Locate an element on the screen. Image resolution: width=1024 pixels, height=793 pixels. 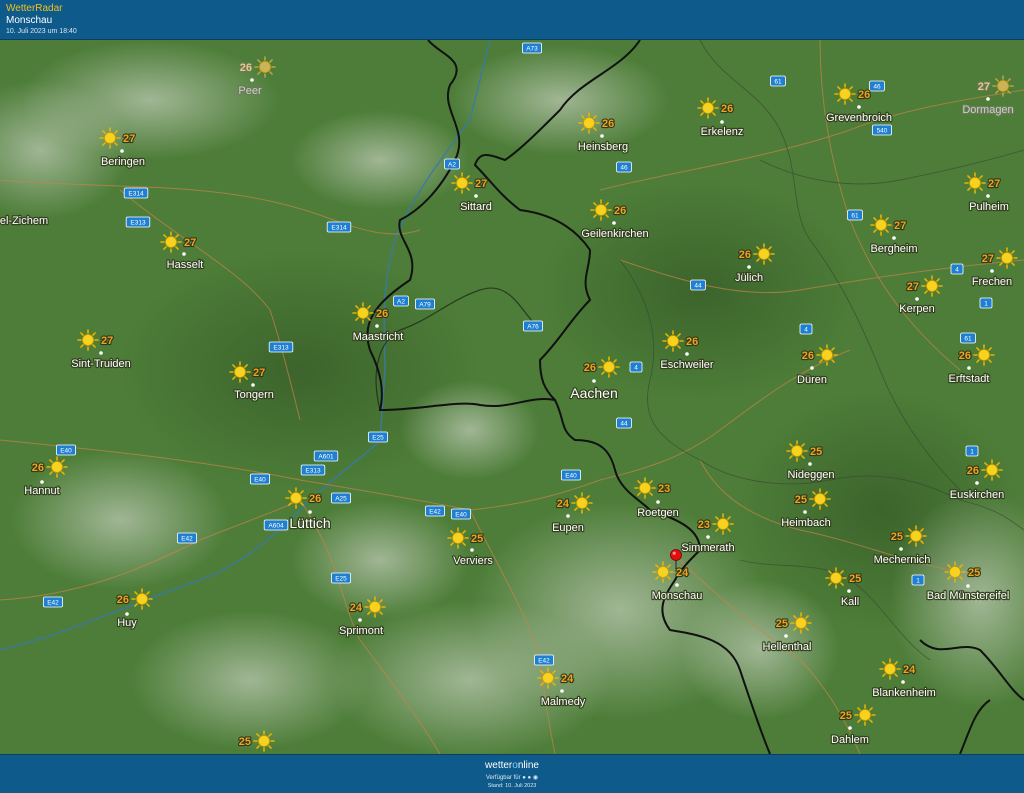
city-name: Sint-Truiden is located at coordinates (101, 364).